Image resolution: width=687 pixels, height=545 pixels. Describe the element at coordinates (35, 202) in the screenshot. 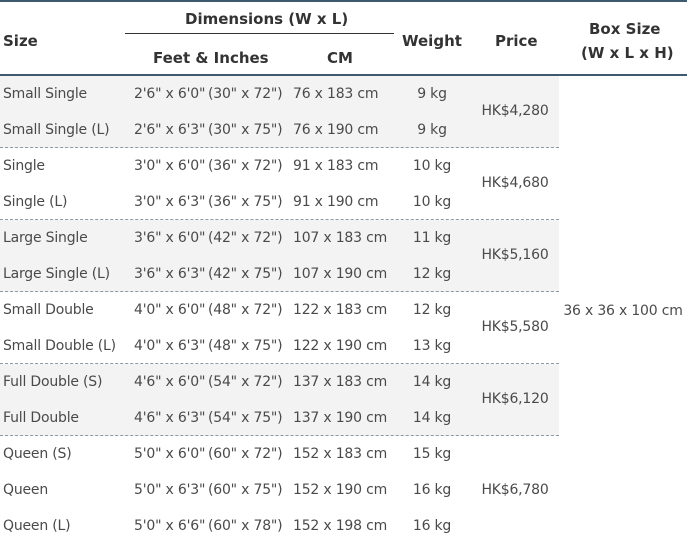

I see `size-cell: Single (L)` at that location.